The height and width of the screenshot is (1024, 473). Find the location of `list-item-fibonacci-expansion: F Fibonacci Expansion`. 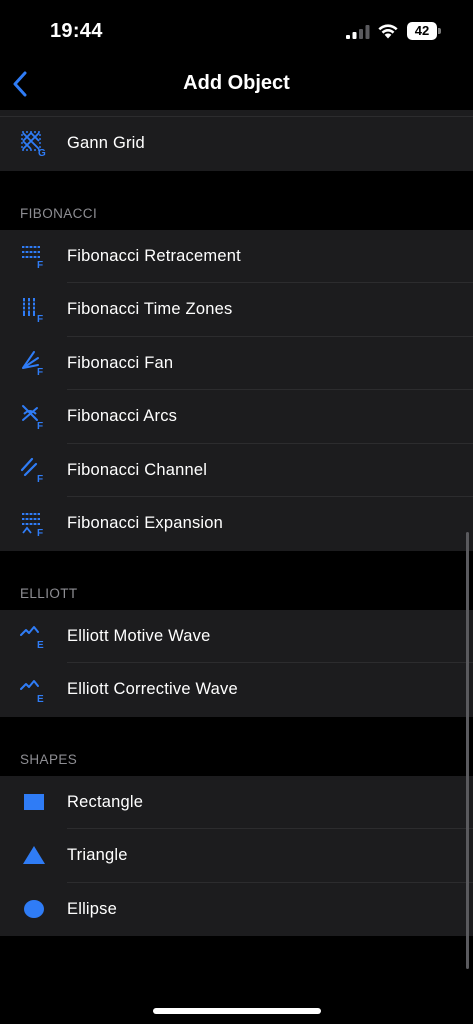

list-item-fibonacci-expansion: F Fibonacci Expansion is located at coordinates (236, 524).